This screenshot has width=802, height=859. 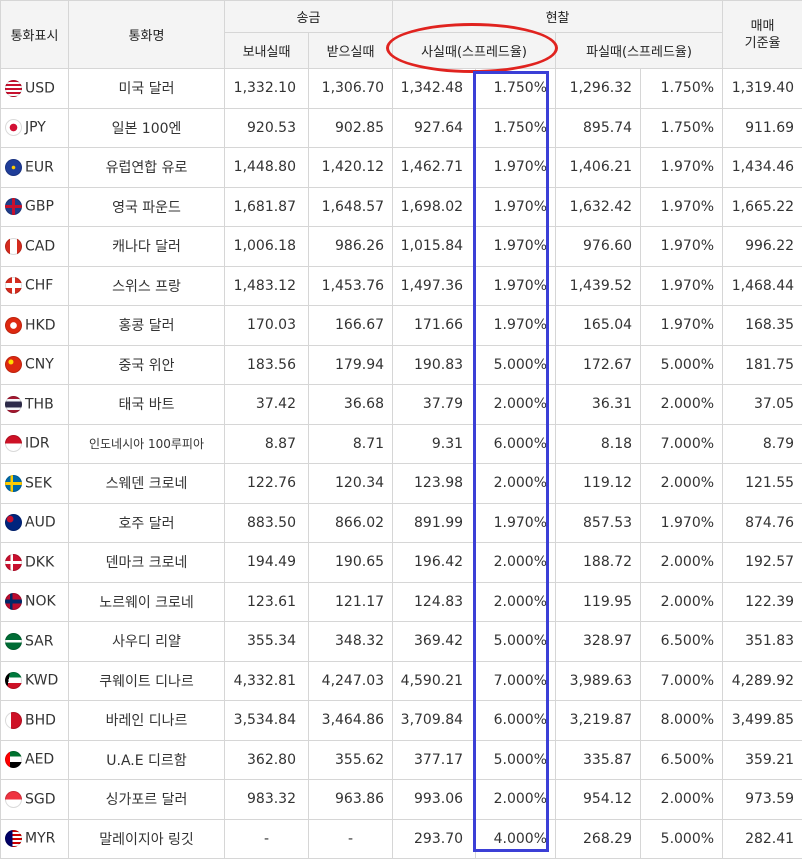 What do you see at coordinates (351, 326) in the screenshot?
I see `receive-rate: 166.67` at bounding box center [351, 326].